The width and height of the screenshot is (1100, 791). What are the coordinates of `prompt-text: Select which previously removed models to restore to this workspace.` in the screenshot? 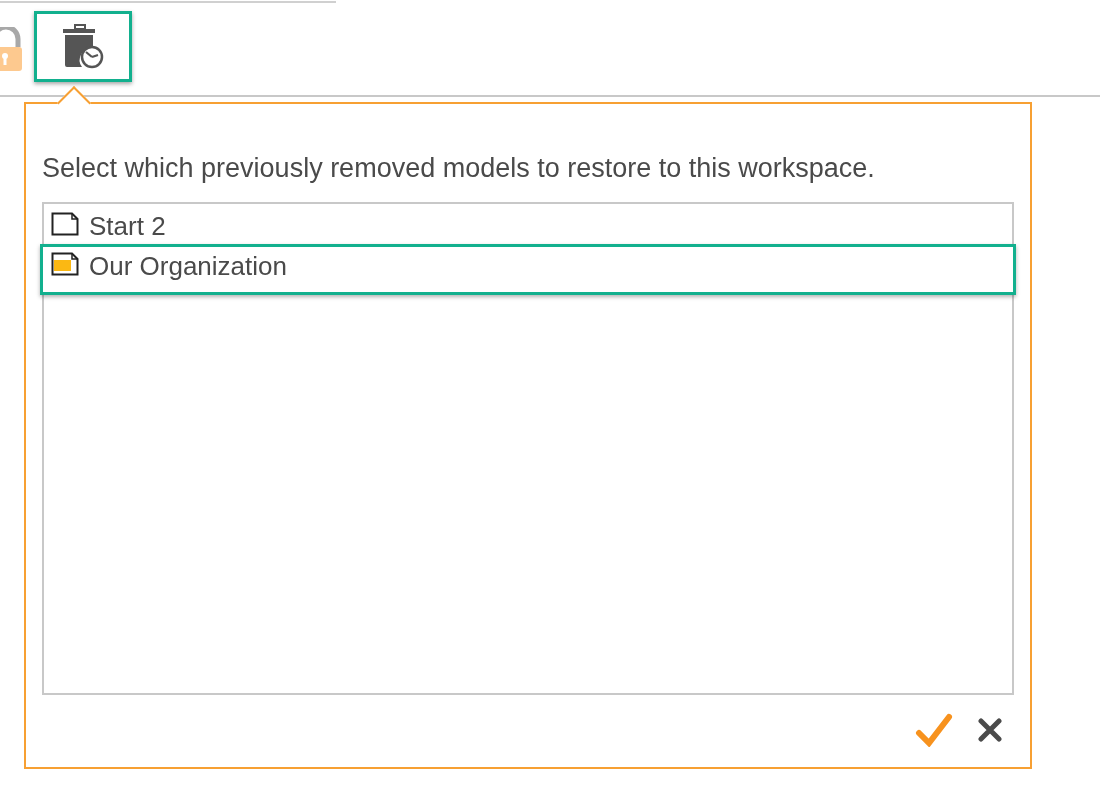 It's located at (458, 168).